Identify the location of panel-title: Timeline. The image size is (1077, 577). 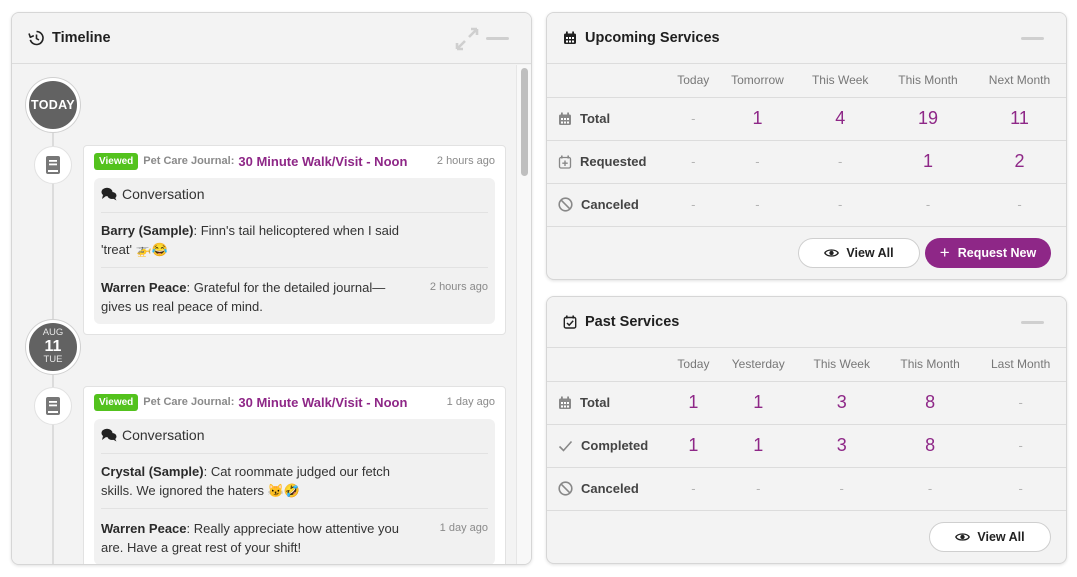
(81, 38).